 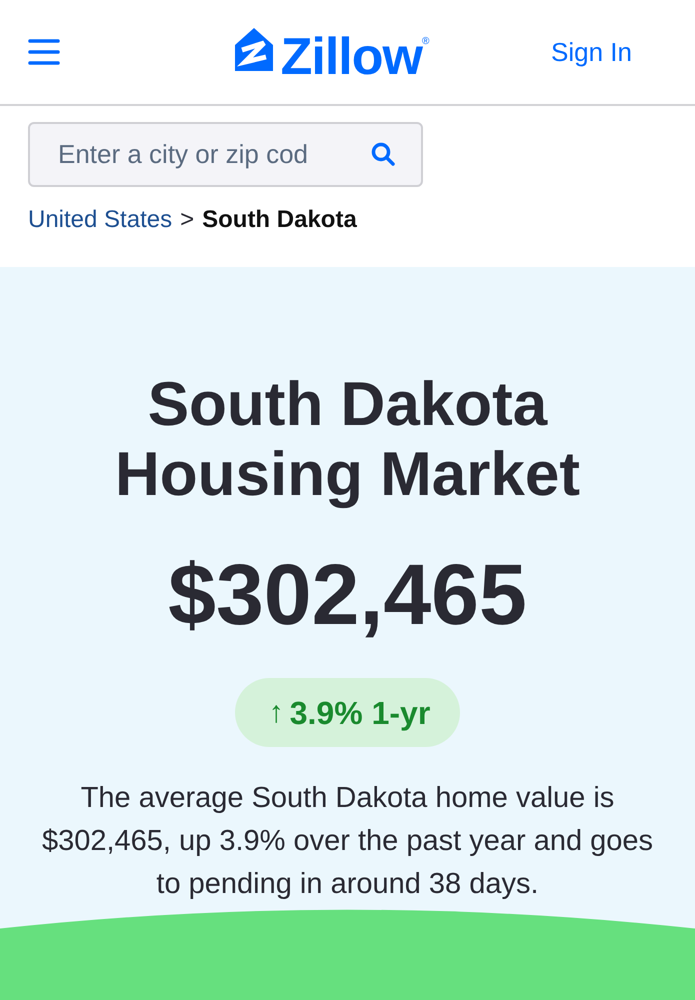 What do you see at coordinates (360, 713) in the screenshot?
I see `change-text: 3.9% 1-yr` at bounding box center [360, 713].